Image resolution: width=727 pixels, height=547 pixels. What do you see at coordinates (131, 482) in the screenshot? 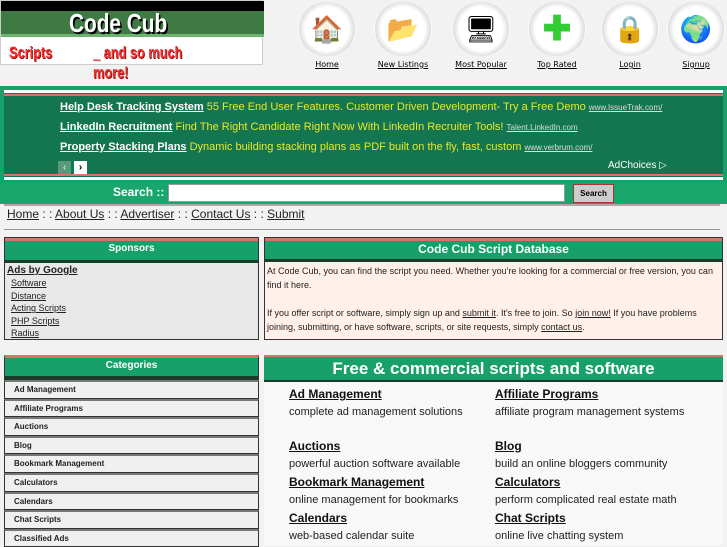
I see `category-item: Calculators` at bounding box center [131, 482].